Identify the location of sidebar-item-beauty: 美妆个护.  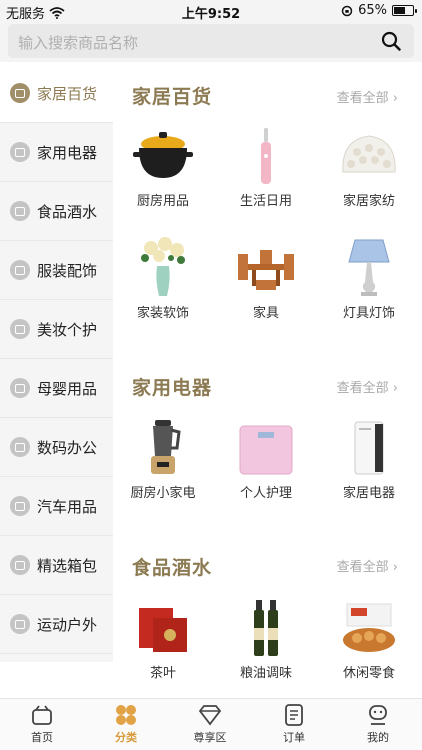
(56, 329).